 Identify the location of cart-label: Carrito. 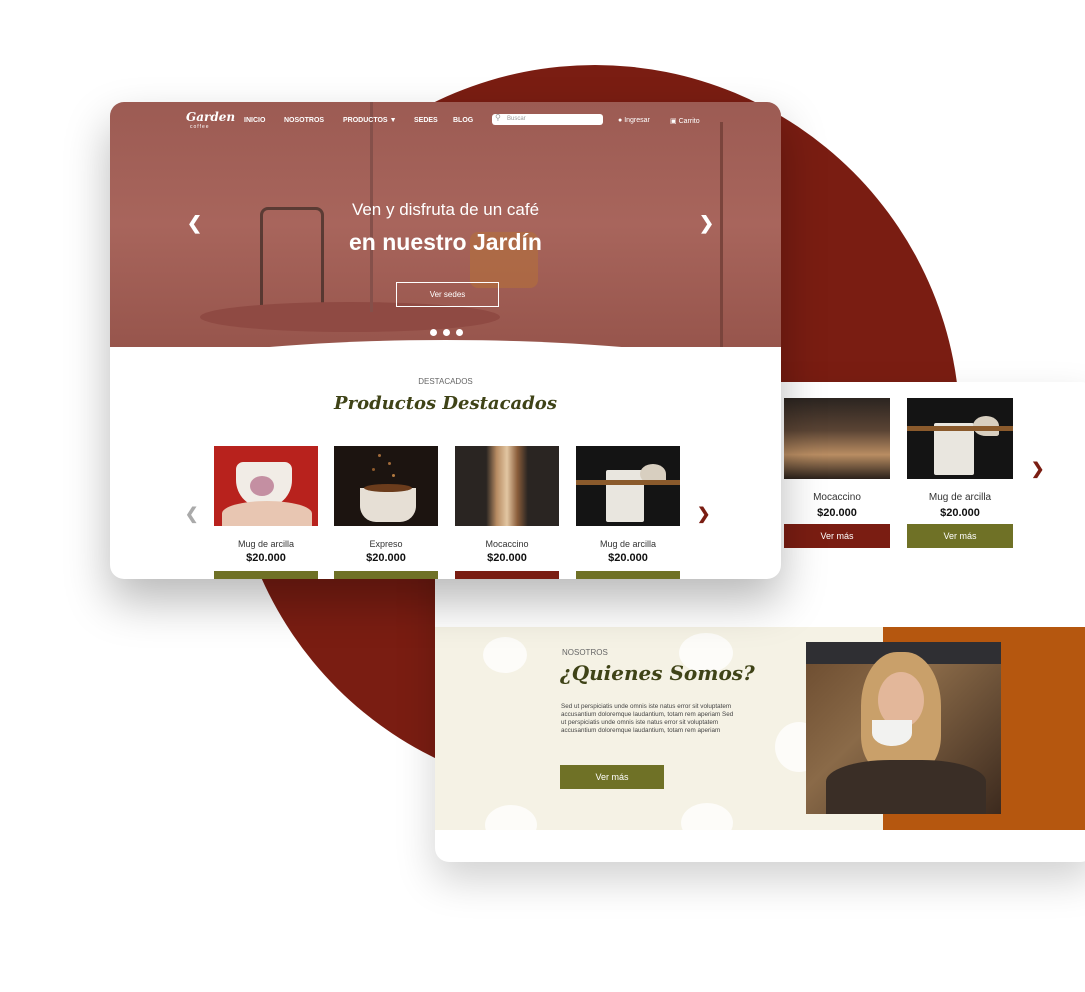
(689, 121).